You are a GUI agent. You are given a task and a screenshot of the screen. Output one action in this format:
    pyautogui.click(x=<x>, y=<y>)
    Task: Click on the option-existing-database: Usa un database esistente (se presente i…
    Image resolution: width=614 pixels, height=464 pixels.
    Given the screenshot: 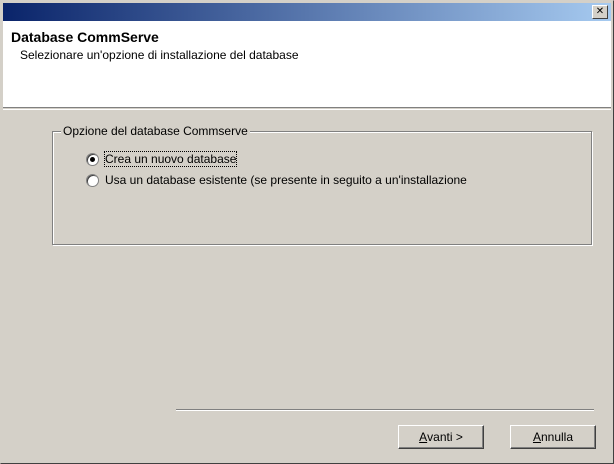 What is the action you would take?
    pyautogui.click(x=276, y=180)
    